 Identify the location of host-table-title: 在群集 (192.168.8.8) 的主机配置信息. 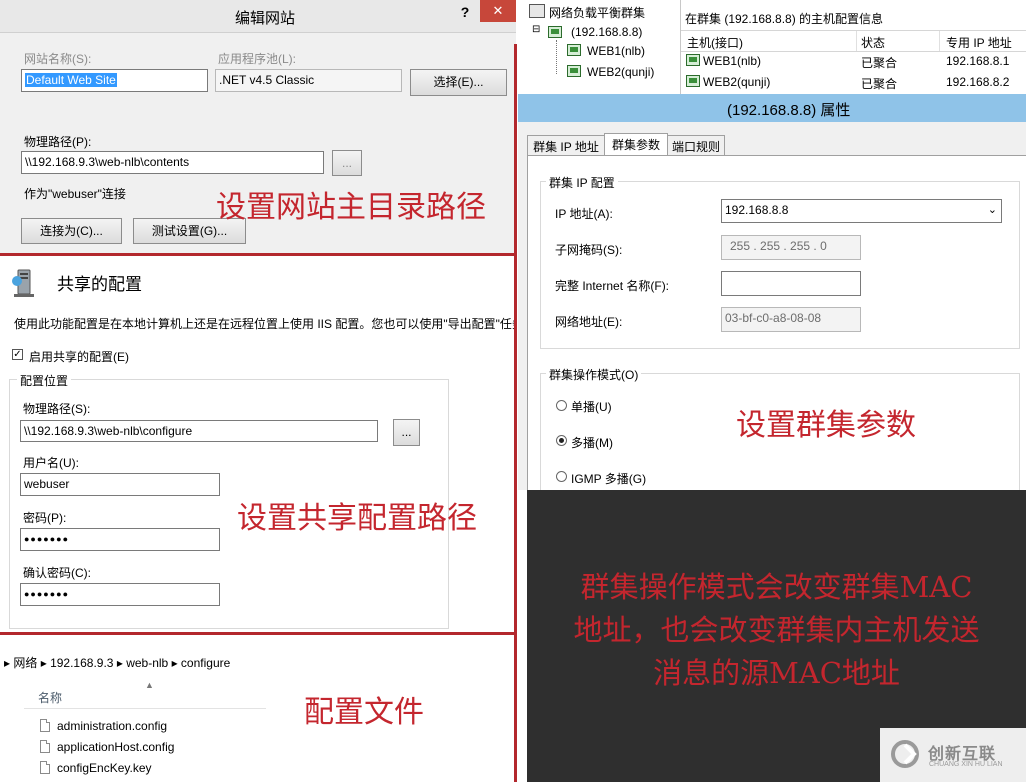
(784, 19).